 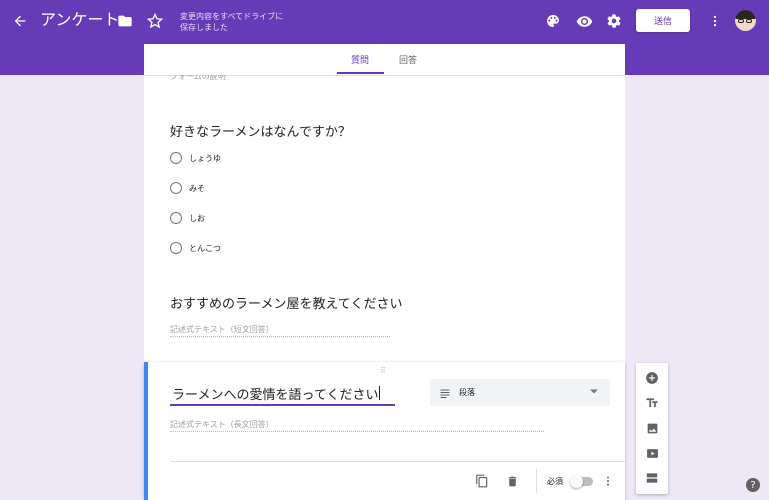 What do you see at coordinates (383, 370) in the screenshot?
I see `drag-handle-icon: ⠿` at bounding box center [383, 370].